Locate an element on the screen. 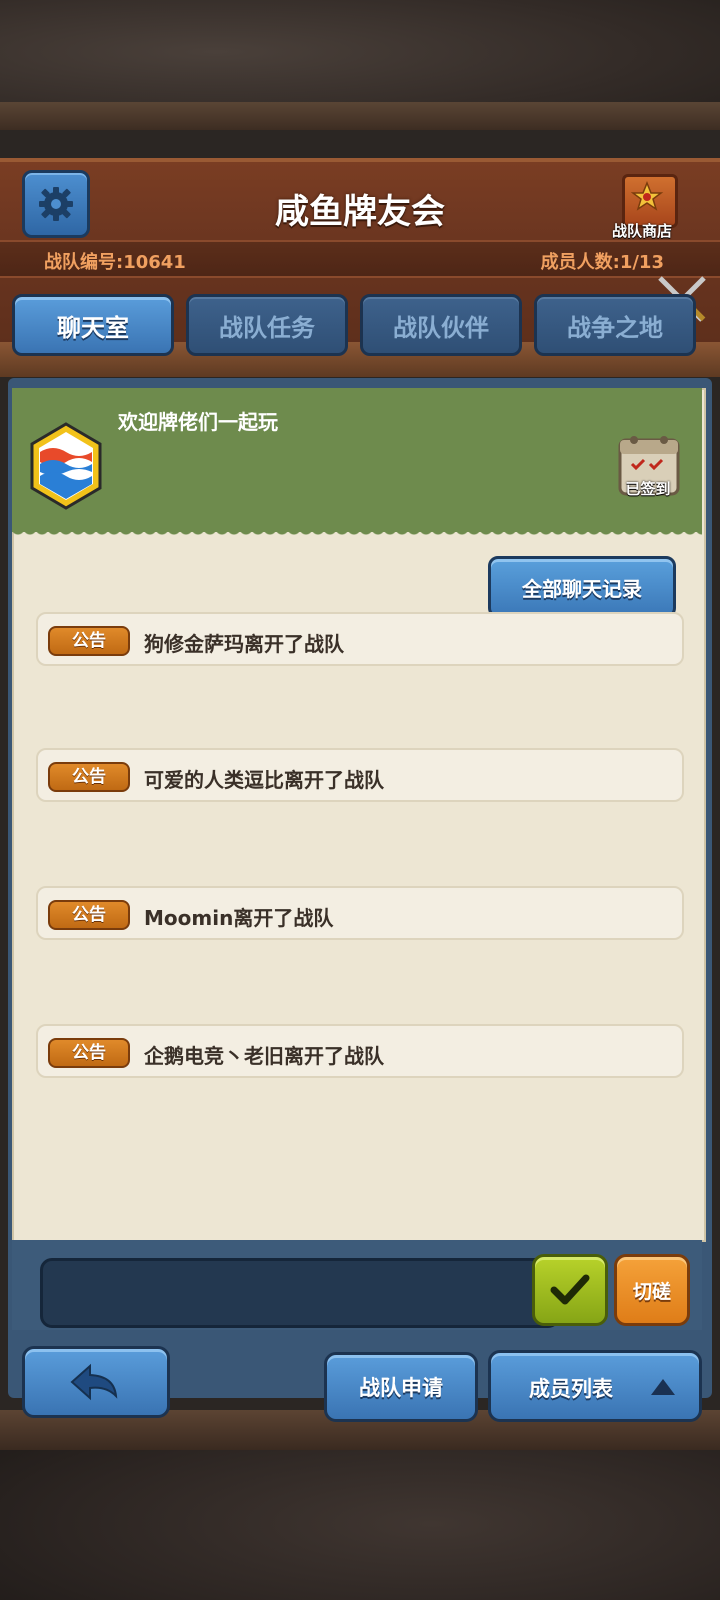  list-item: 公告 Moomin离开了战队 is located at coordinates (360, 913).